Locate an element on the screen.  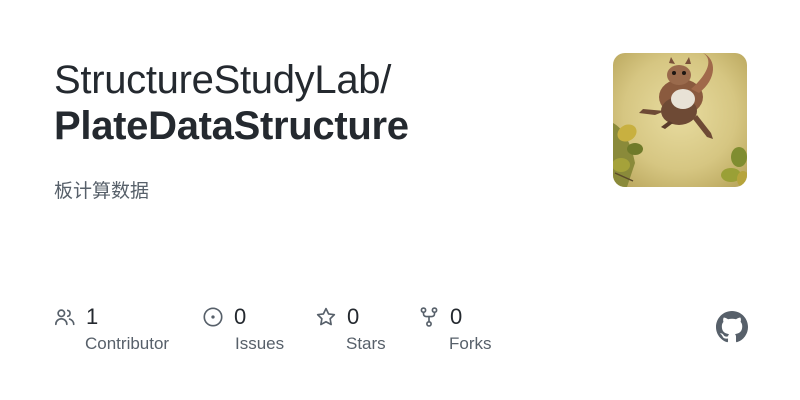
repo-description: 板计算数据 is located at coordinates (102, 191).